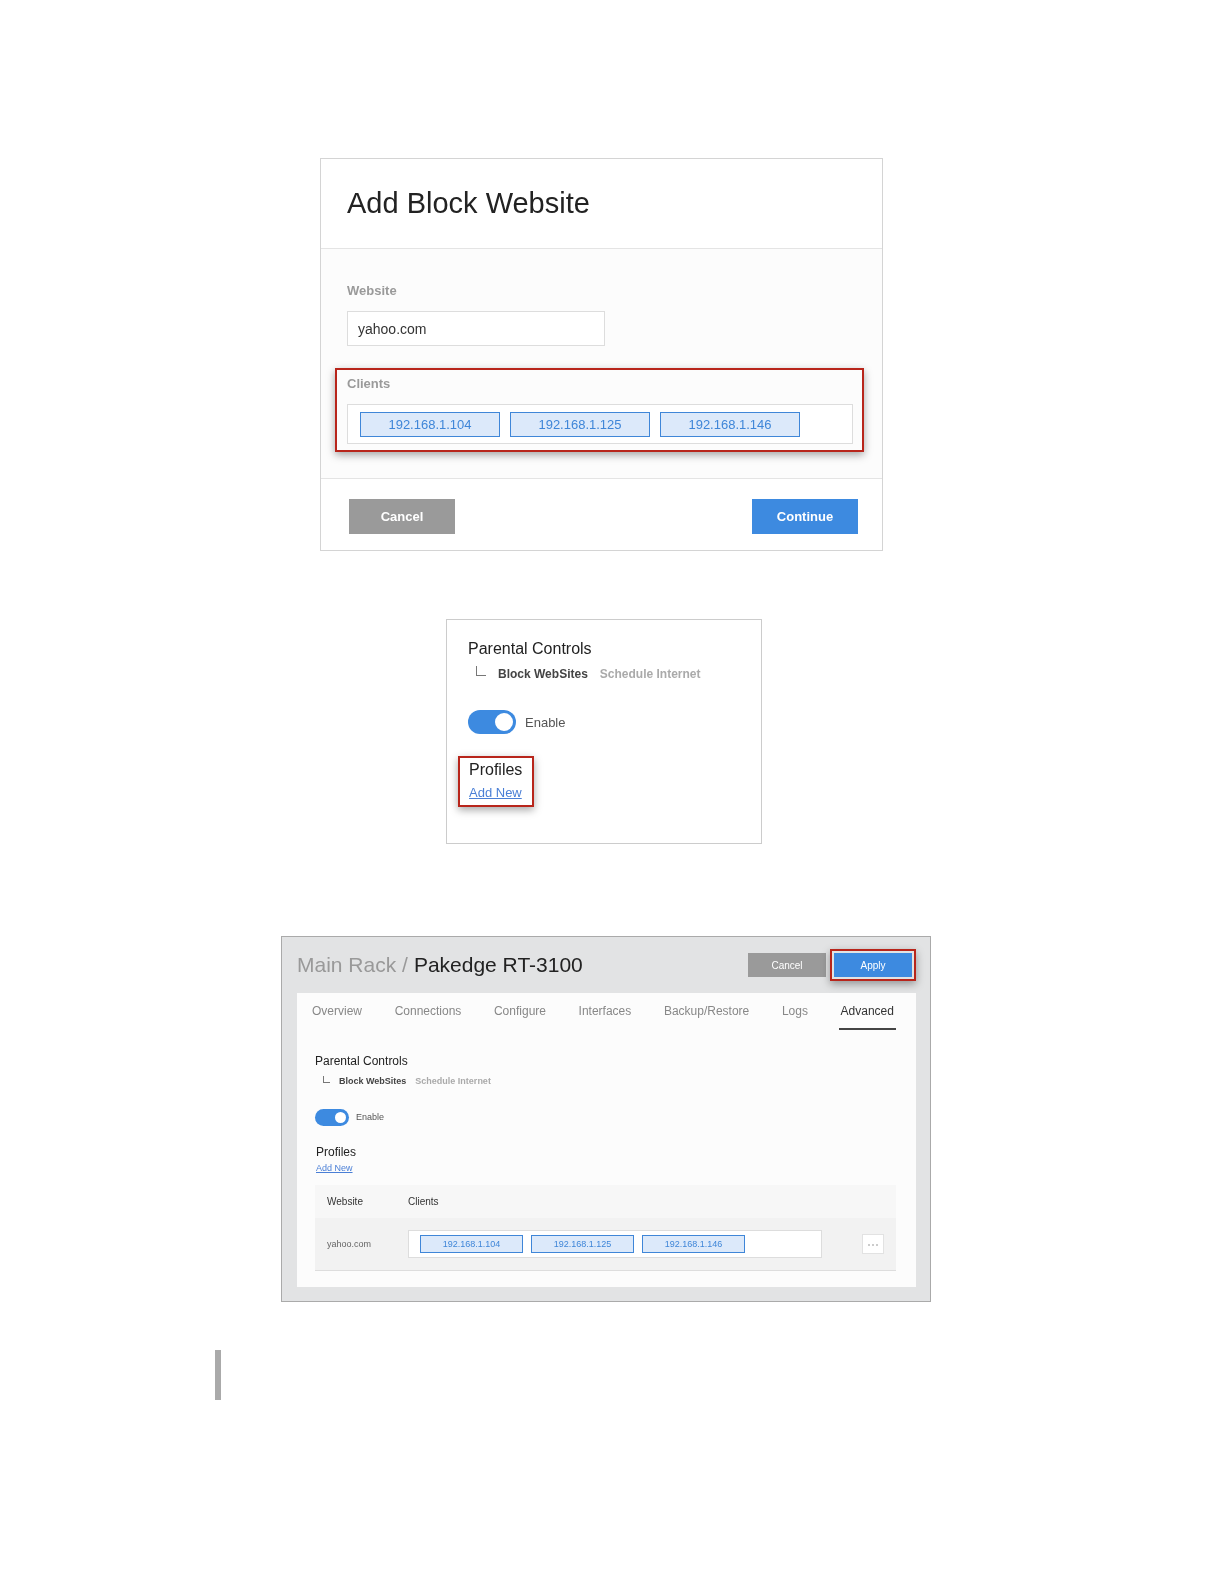  What do you see at coordinates (369, 383) in the screenshot?
I see `field-label: Clients` at bounding box center [369, 383].